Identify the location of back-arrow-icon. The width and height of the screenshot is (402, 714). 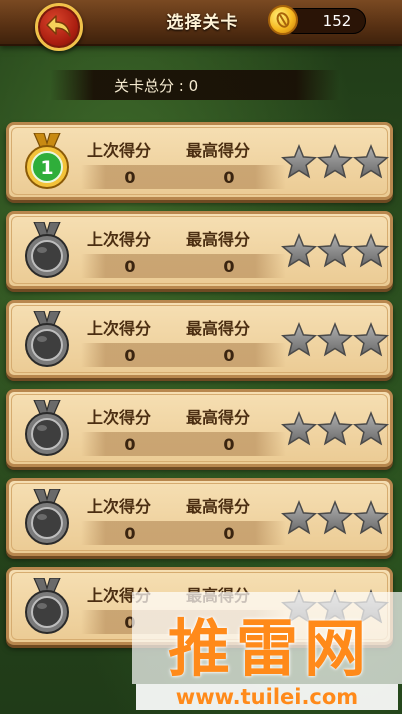
(58, 26).